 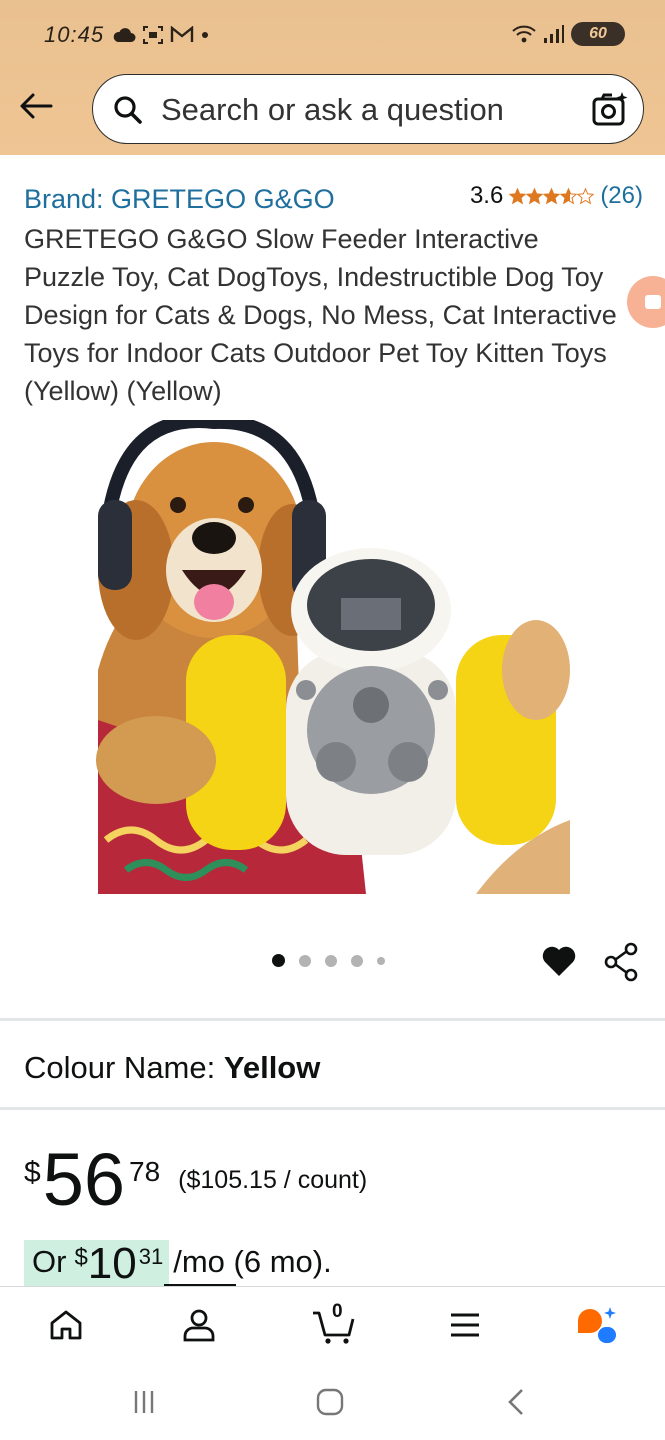 What do you see at coordinates (273, 1180) in the screenshot?
I see `unit-price: ($105.15 / count)` at bounding box center [273, 1180].